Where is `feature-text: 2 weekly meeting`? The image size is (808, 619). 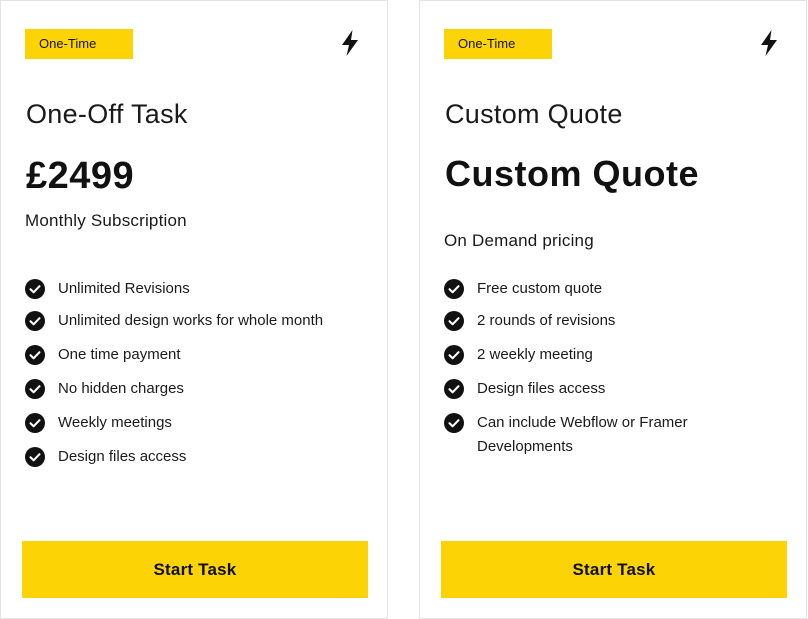 feature-text: 2 weekly meeting is located at coordinates (535, 354).